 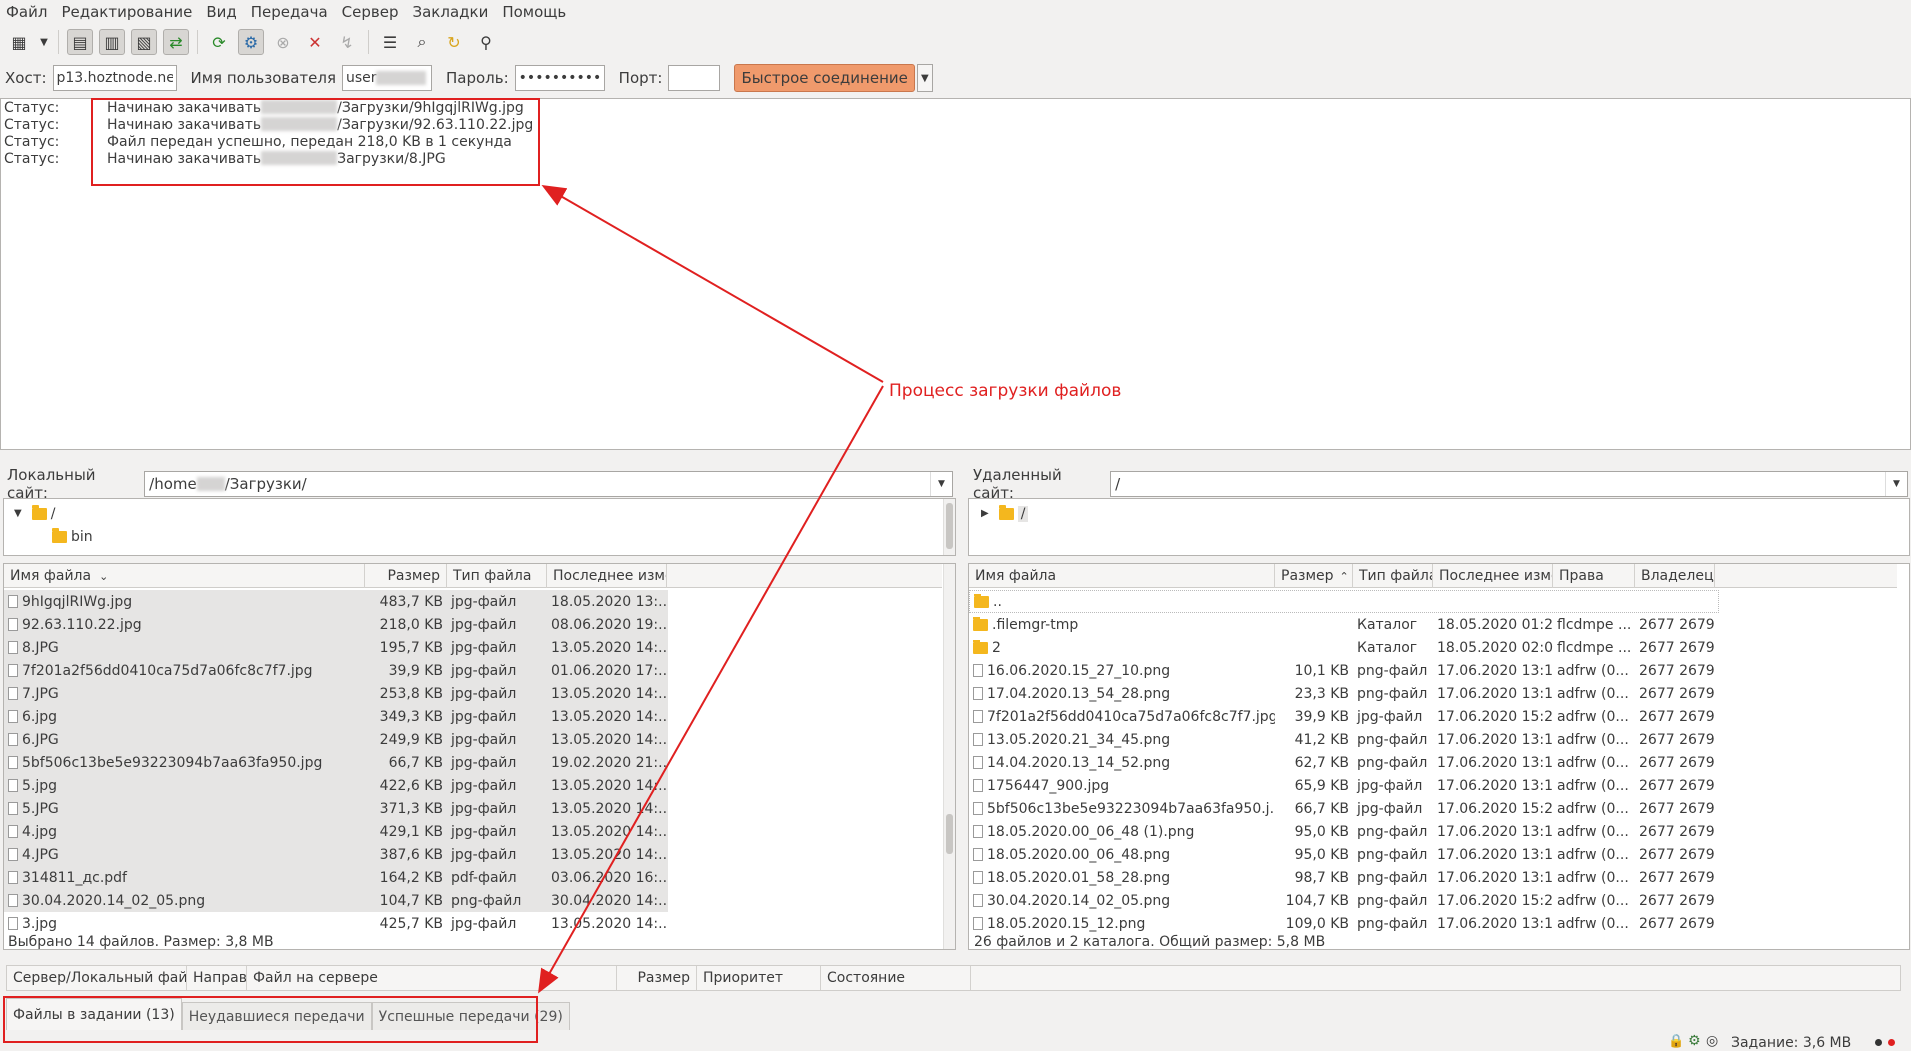 I want to click on annotation-arrows, so click(x=711, y=589).